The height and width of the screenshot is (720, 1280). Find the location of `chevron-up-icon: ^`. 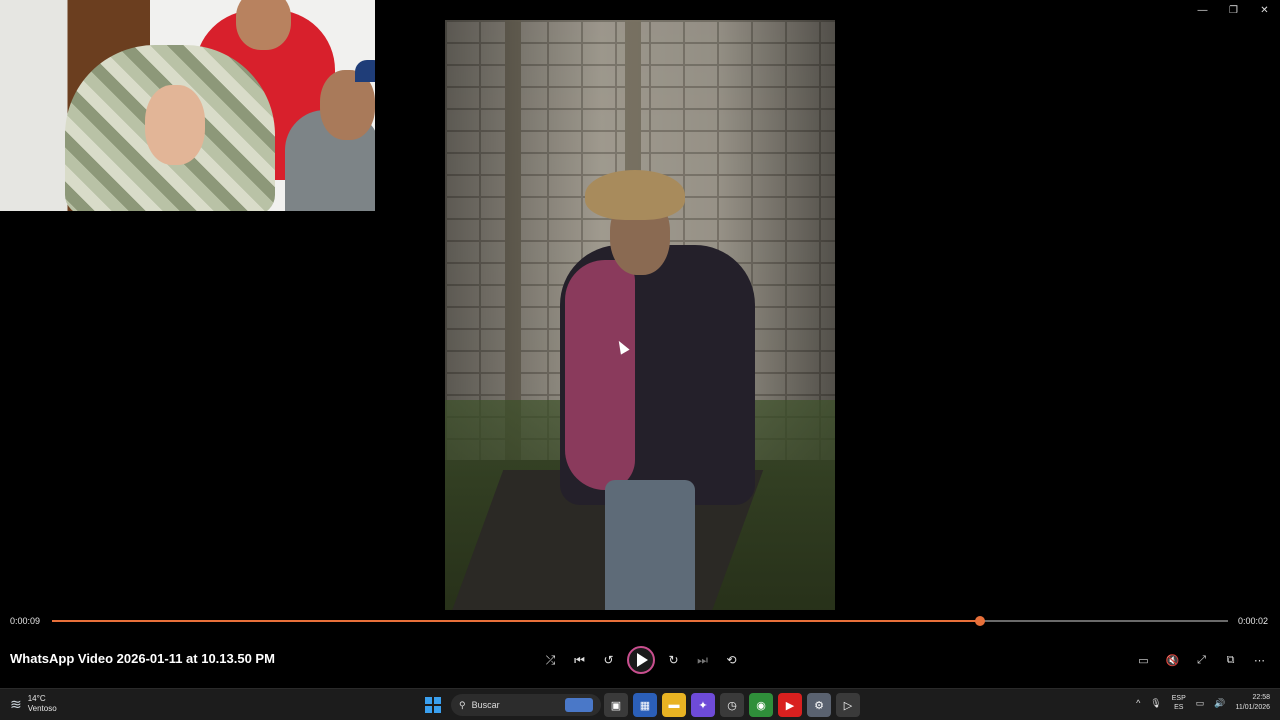

chevron-up-icon: ^ is located at coordinates (1138, 703).